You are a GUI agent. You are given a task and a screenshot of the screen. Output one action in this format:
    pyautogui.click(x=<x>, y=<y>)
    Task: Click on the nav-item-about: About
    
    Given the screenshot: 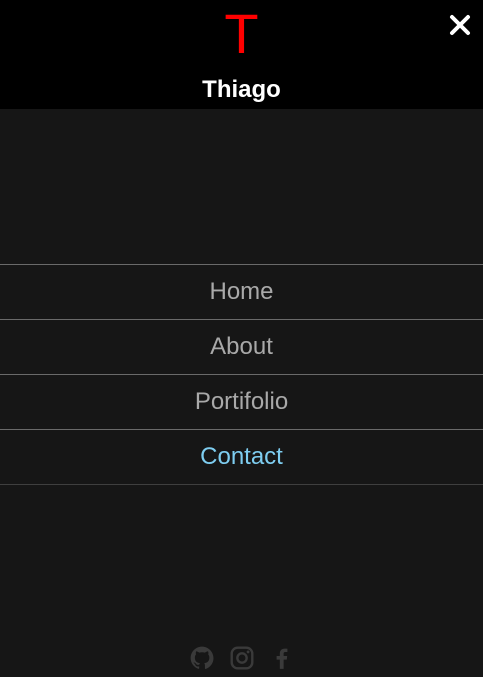 What is the action you would take?
    pyautogui.click(x=241, y=347)
    